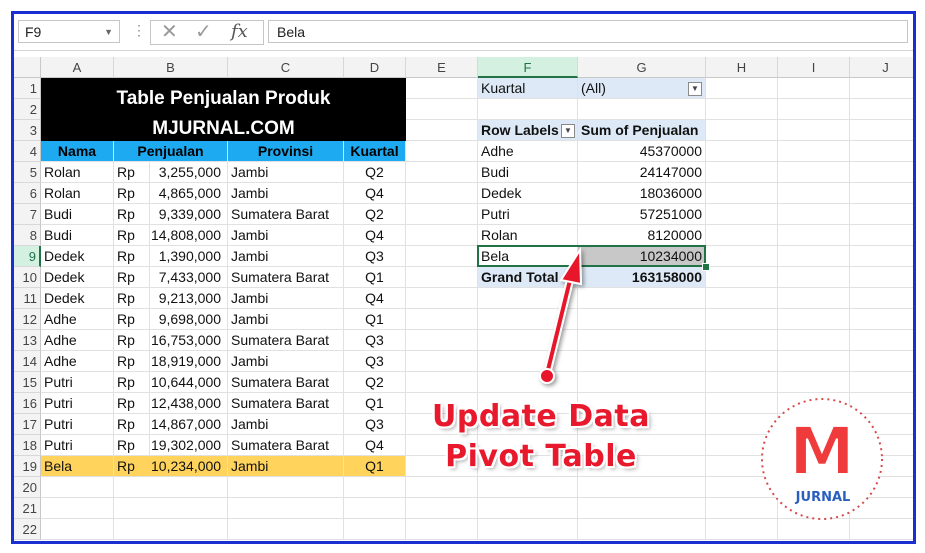  Describe the element at coordinates (822, 451) in the screenshot. I see `logo-letter: M` at that location.